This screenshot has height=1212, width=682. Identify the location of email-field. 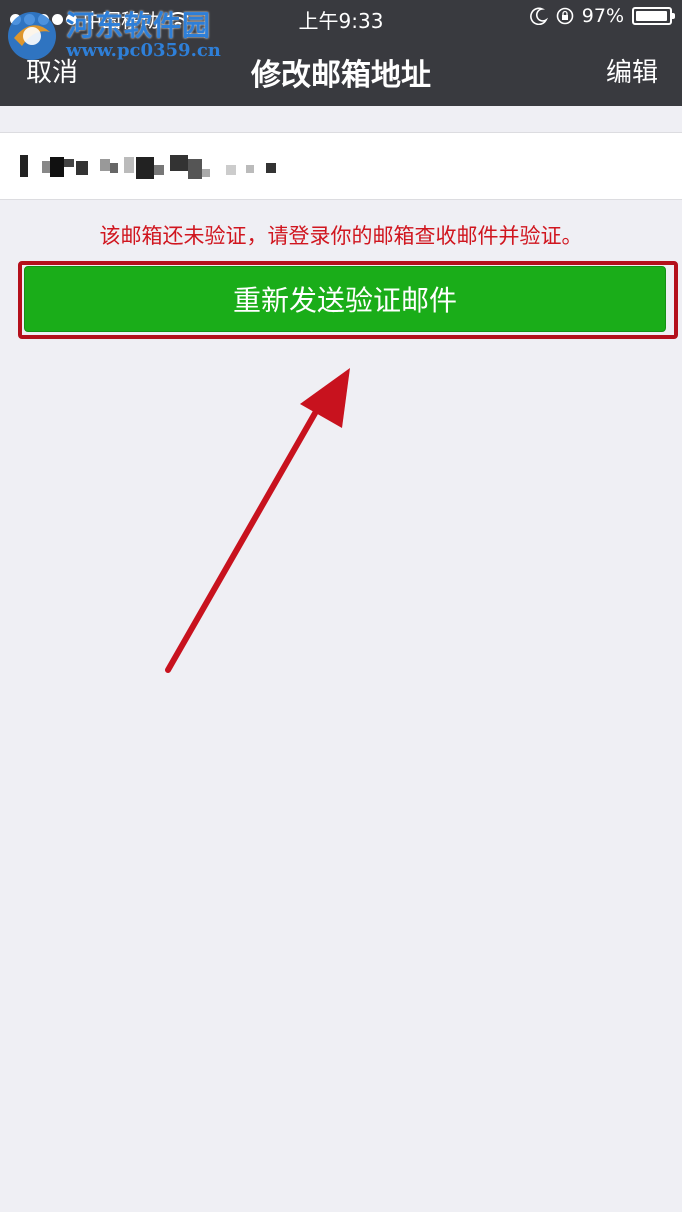
(341, 166).